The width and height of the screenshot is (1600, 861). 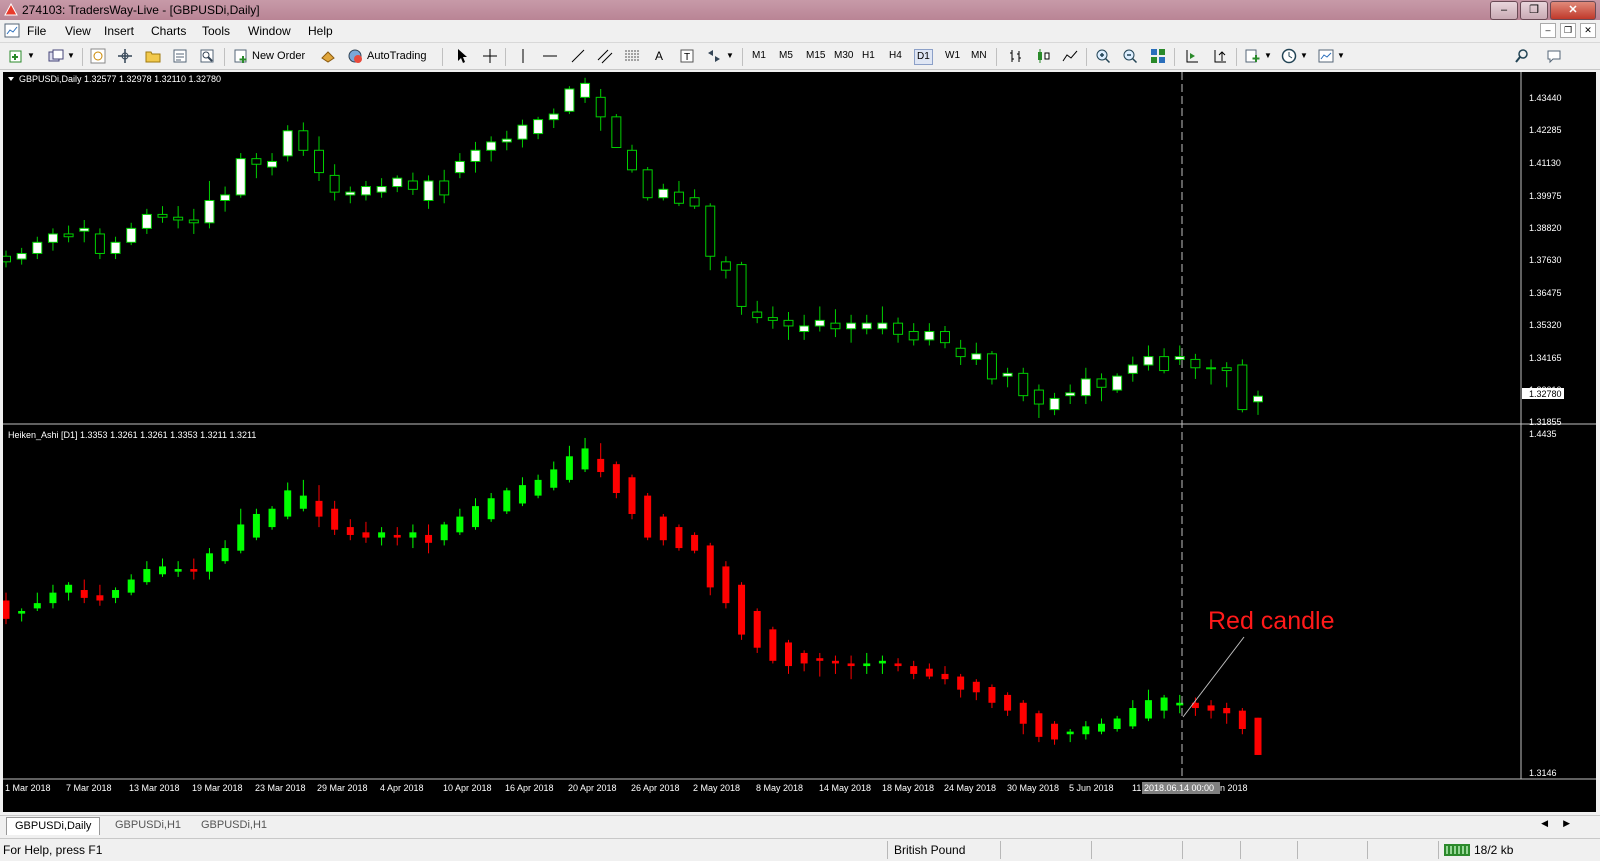 What do you see at coordinates (979, 56) in the screenshot?
I see `timeframe-mn: MN` at bounding box center [979, 56].